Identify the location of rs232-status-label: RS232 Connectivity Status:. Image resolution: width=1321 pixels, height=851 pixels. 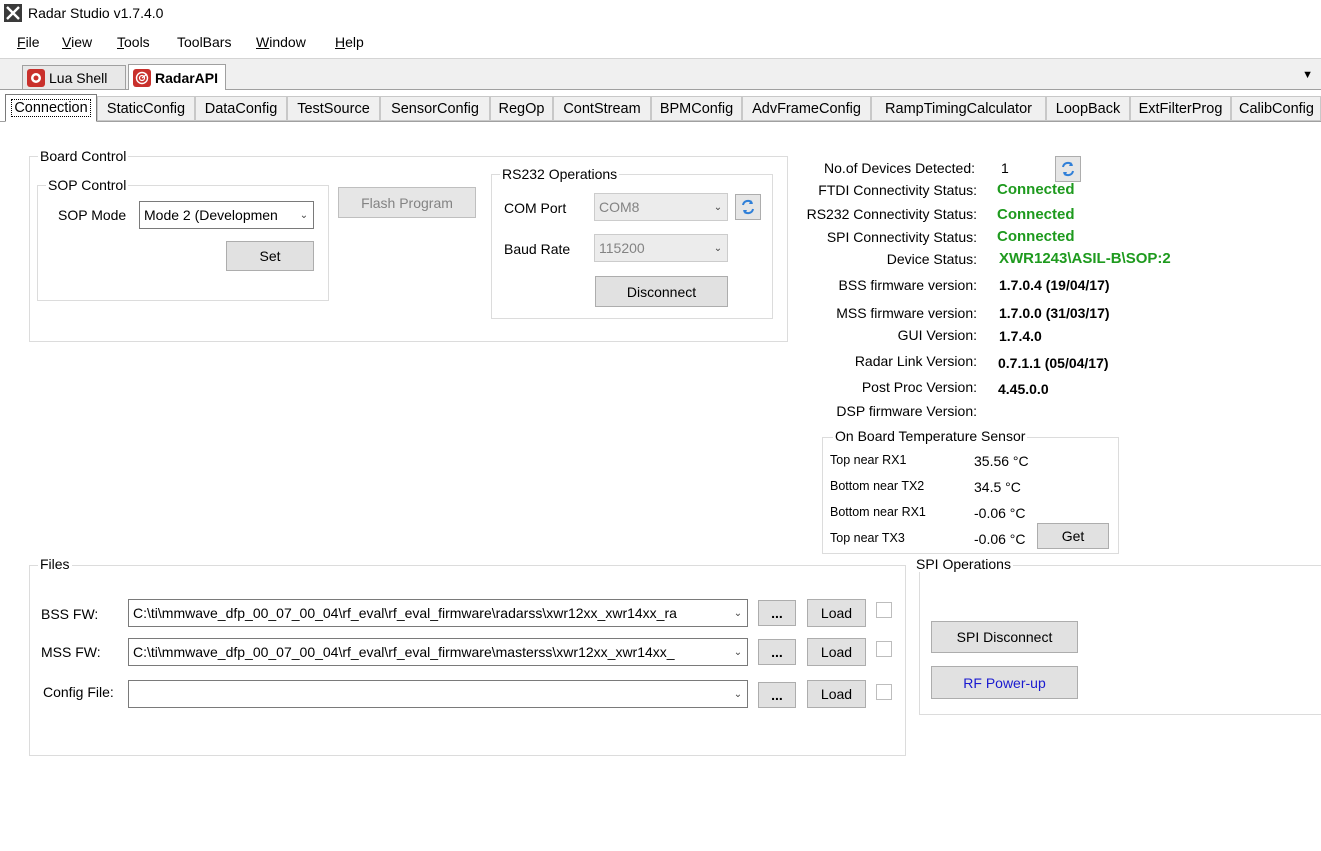
(891, 214).